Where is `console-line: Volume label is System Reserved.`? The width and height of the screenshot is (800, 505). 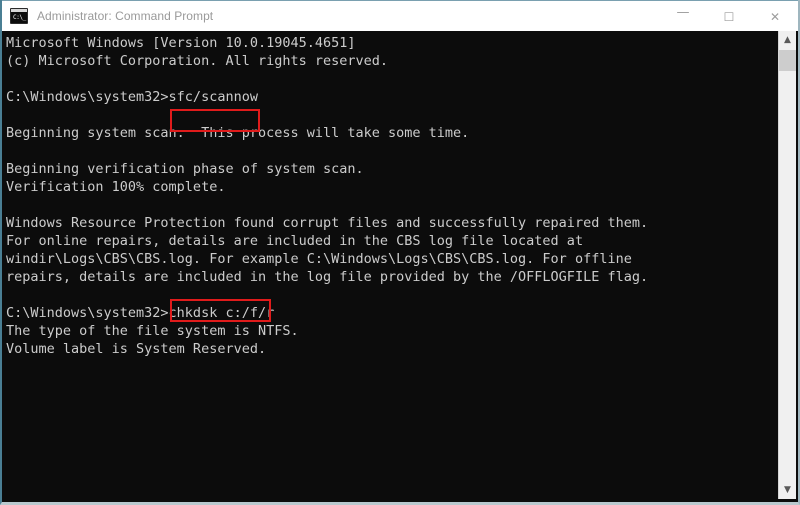 console-line: Volume label is System Reserved. is located at coordinates (136, 349).